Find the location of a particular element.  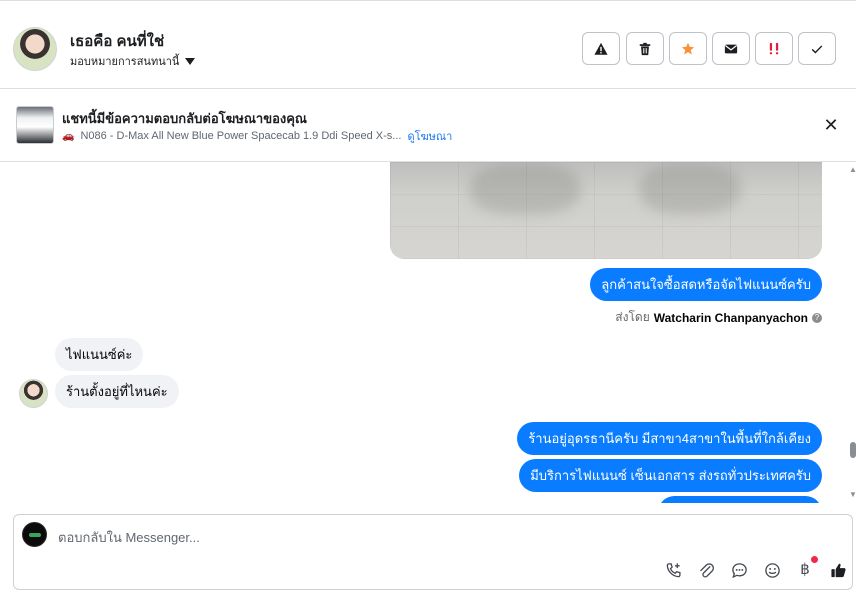

assign-conversation-dropdown: มอบหมายการสนทนานี้ is located at coordinates (133, 61).